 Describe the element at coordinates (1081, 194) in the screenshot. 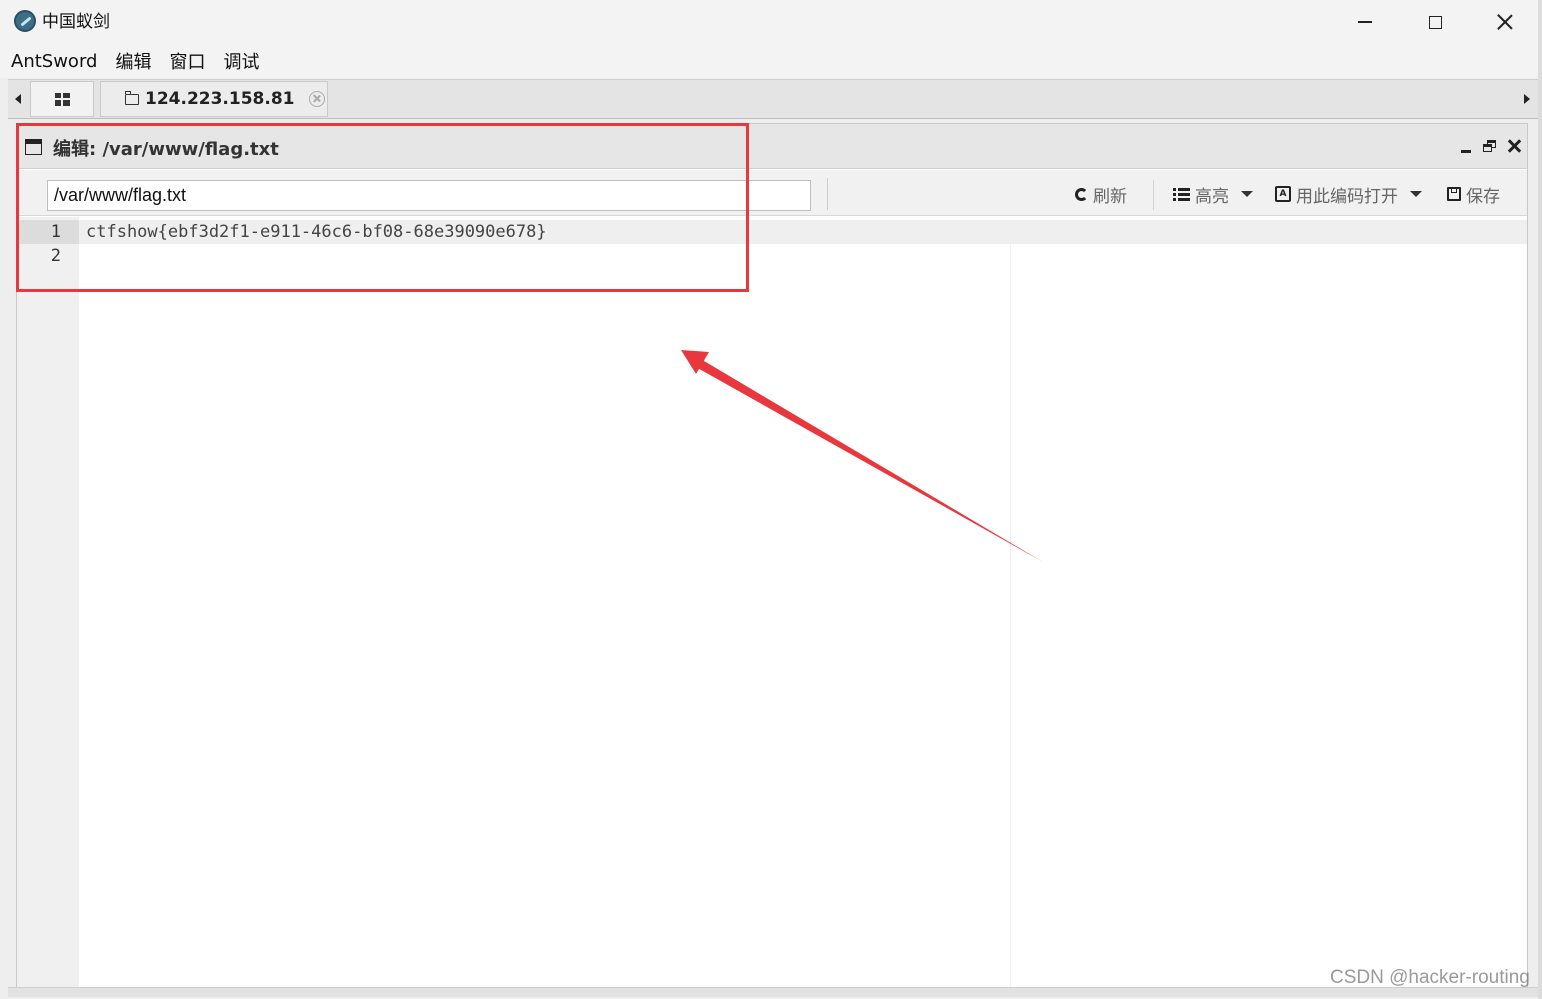

I see `refresh-icon` at that location.